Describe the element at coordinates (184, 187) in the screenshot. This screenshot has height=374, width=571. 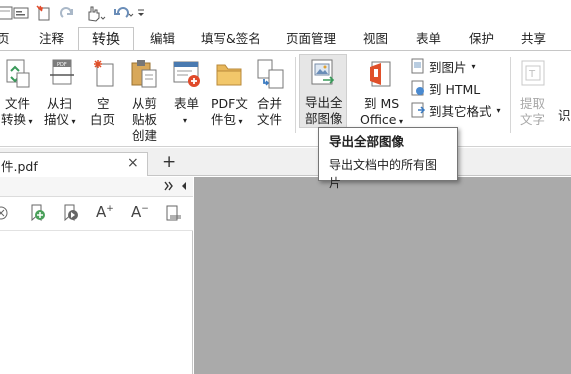
I see `collapse-panel-icon` at that location.